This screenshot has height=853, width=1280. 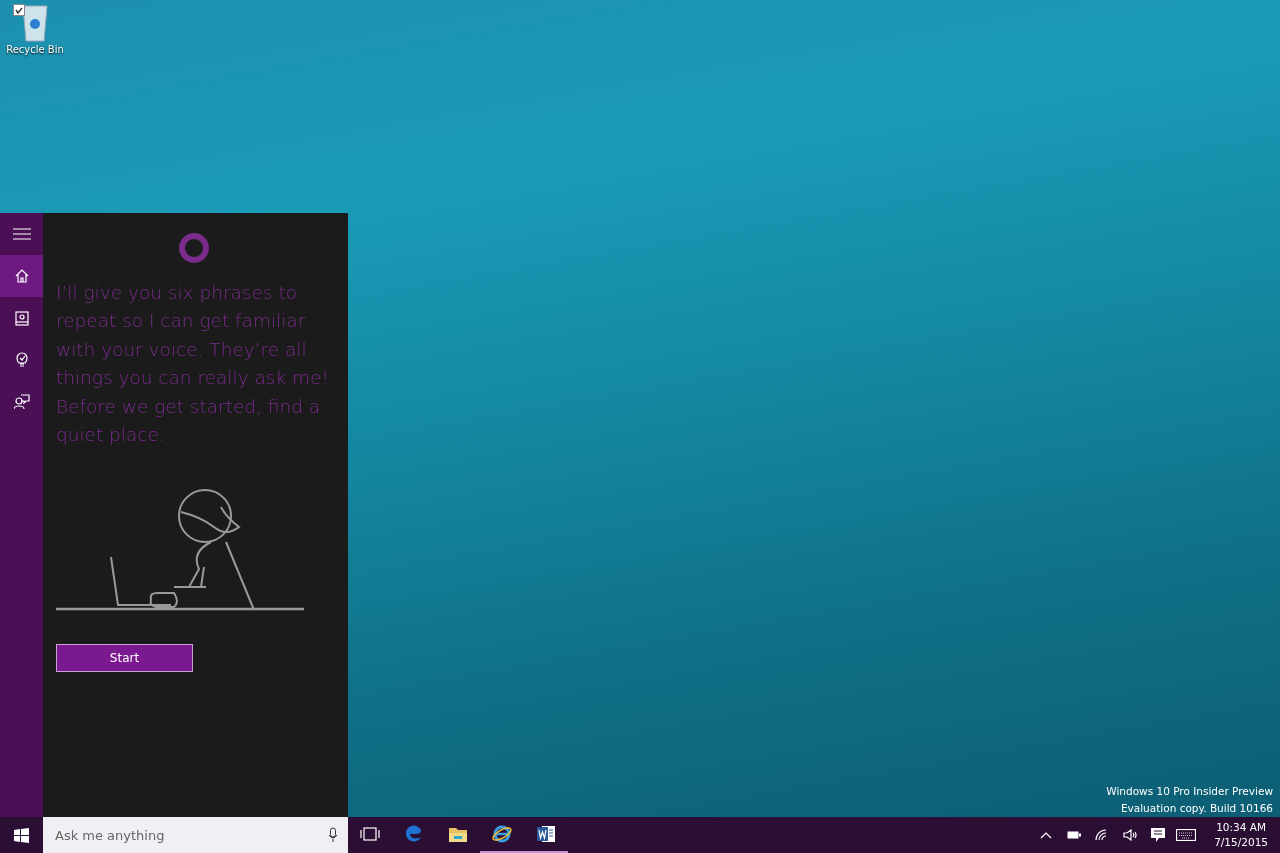 I want to click on search-field: Ask me anything, so click(x=190, y=835).